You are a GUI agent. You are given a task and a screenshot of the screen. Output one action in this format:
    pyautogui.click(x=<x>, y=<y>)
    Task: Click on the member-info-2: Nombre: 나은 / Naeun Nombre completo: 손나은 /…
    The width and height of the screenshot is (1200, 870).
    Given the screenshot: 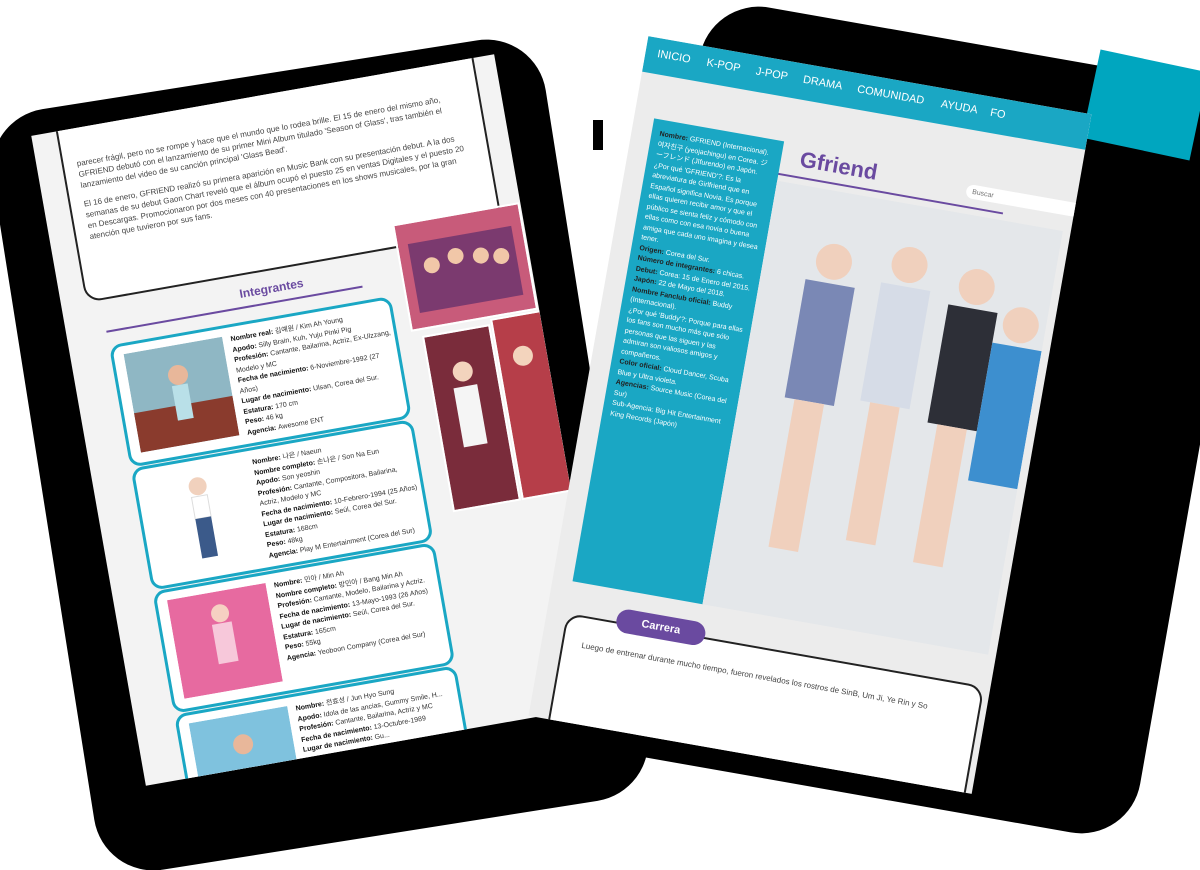 What is the action you would take?
    pyautogui.click(x=340, y=496)
    